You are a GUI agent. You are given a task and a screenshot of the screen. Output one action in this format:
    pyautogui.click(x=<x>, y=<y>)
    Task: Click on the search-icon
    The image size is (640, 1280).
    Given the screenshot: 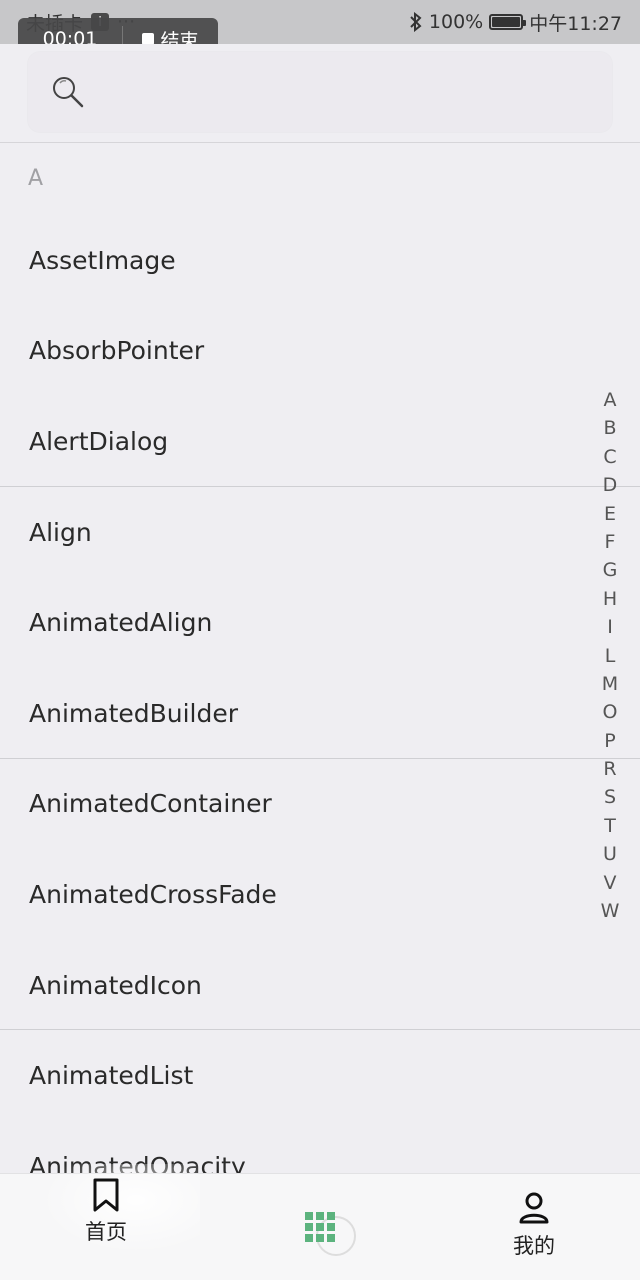 What is the action you would take?
    pyautogui.click(x=68, y=92)
    